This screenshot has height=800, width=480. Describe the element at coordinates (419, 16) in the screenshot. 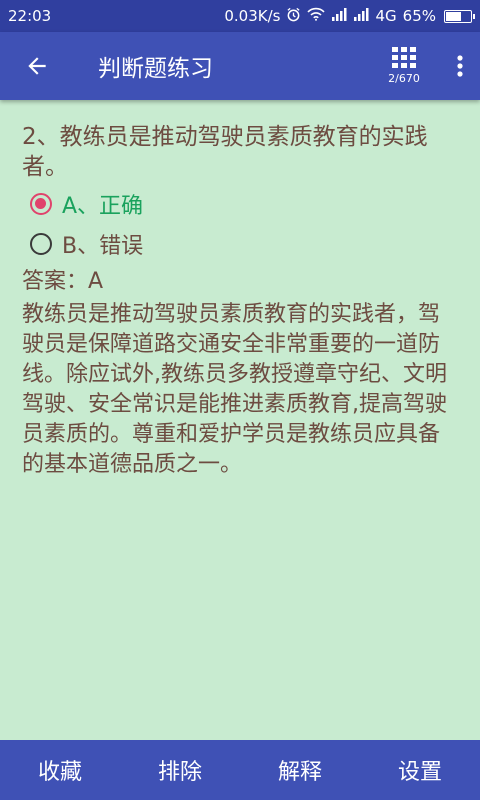

I see `battery-percent: 65%` at that location.